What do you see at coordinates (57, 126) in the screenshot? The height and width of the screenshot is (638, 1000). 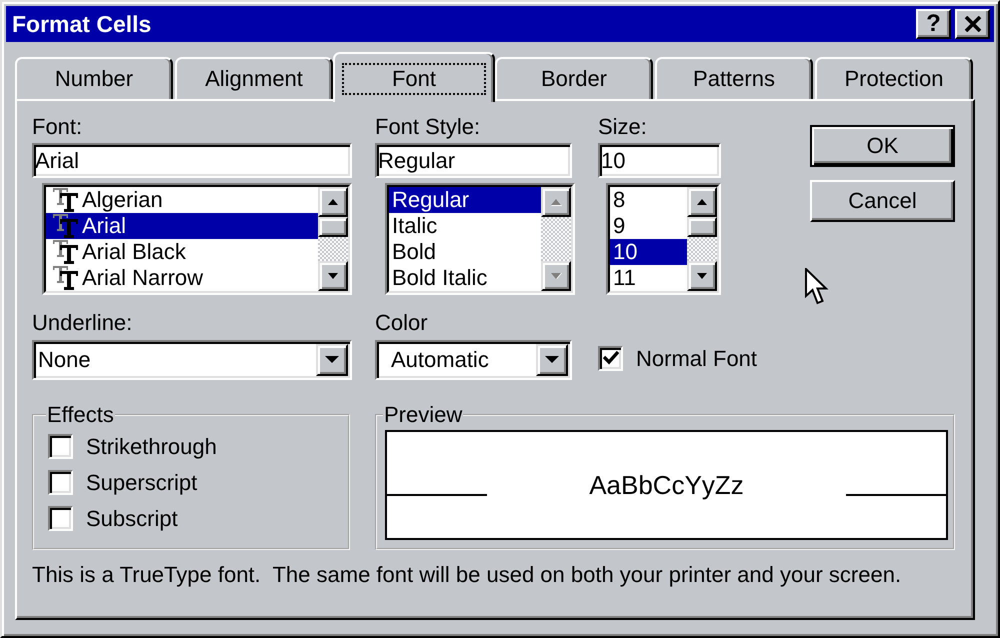 I see `field-label: Font:` at bounding box center [57, 126].